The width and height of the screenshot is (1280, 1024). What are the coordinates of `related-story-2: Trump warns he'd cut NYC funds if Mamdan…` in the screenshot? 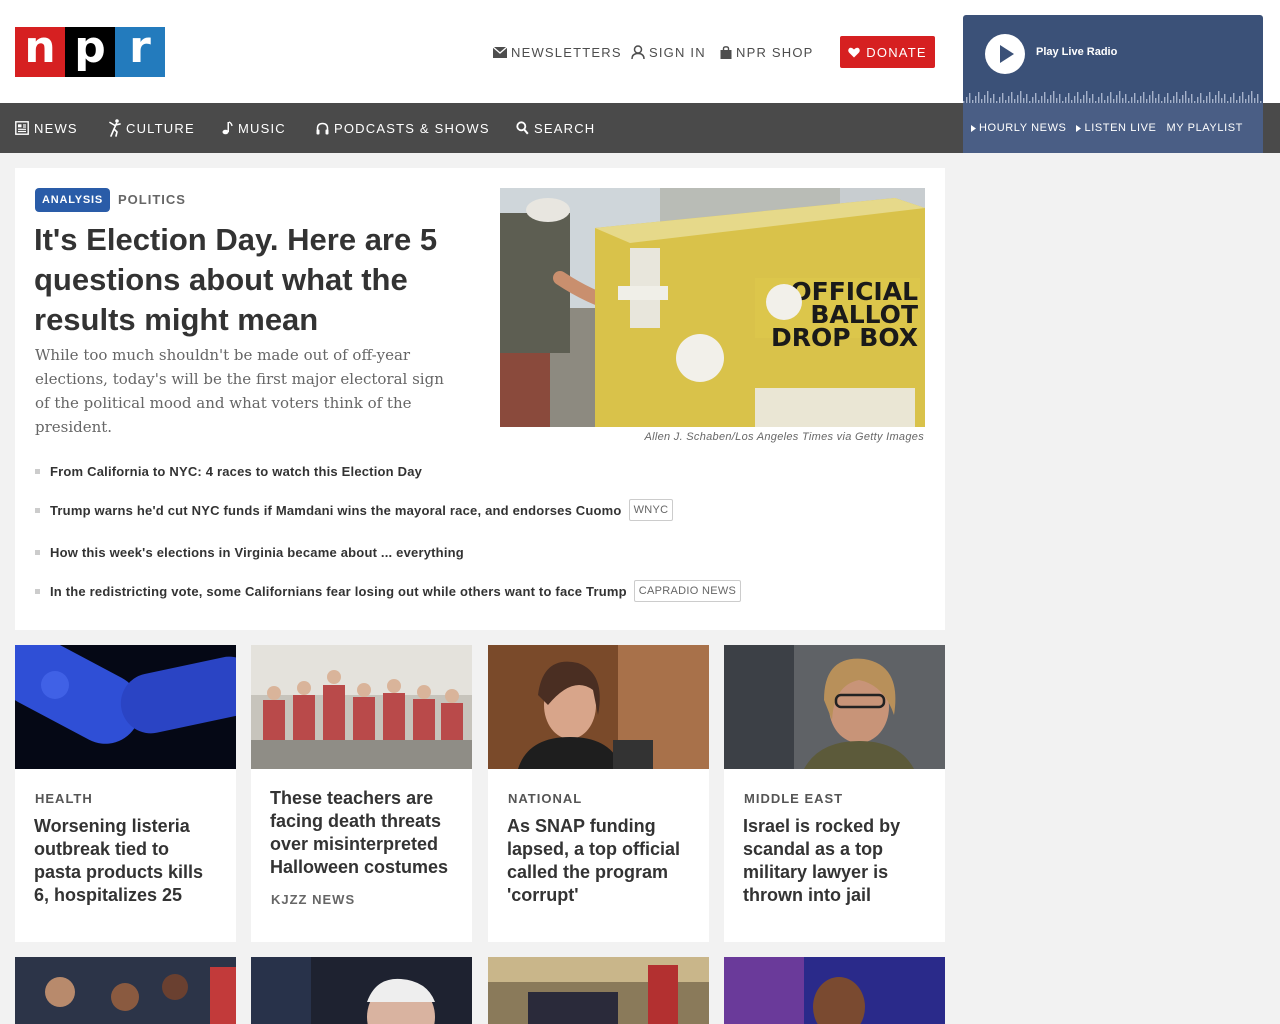 It's located at (354, 510).